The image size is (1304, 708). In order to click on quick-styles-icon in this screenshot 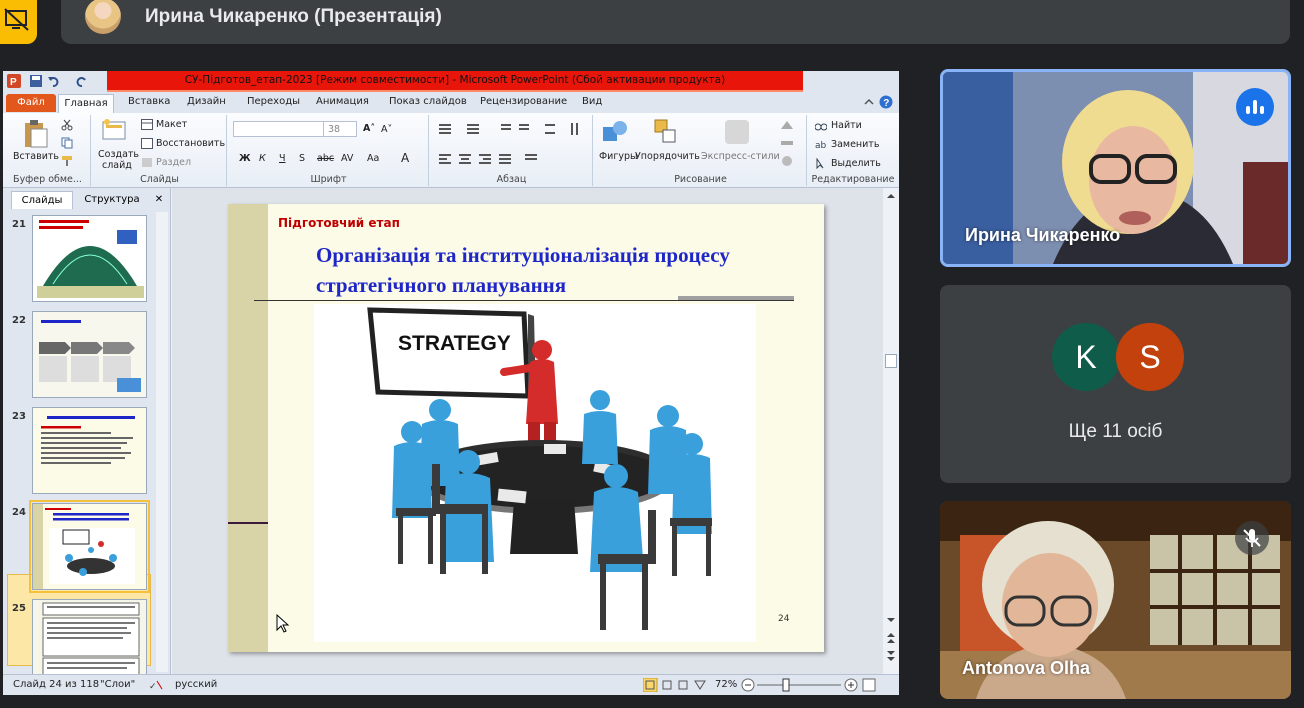, I will do `click(737, 132)`.